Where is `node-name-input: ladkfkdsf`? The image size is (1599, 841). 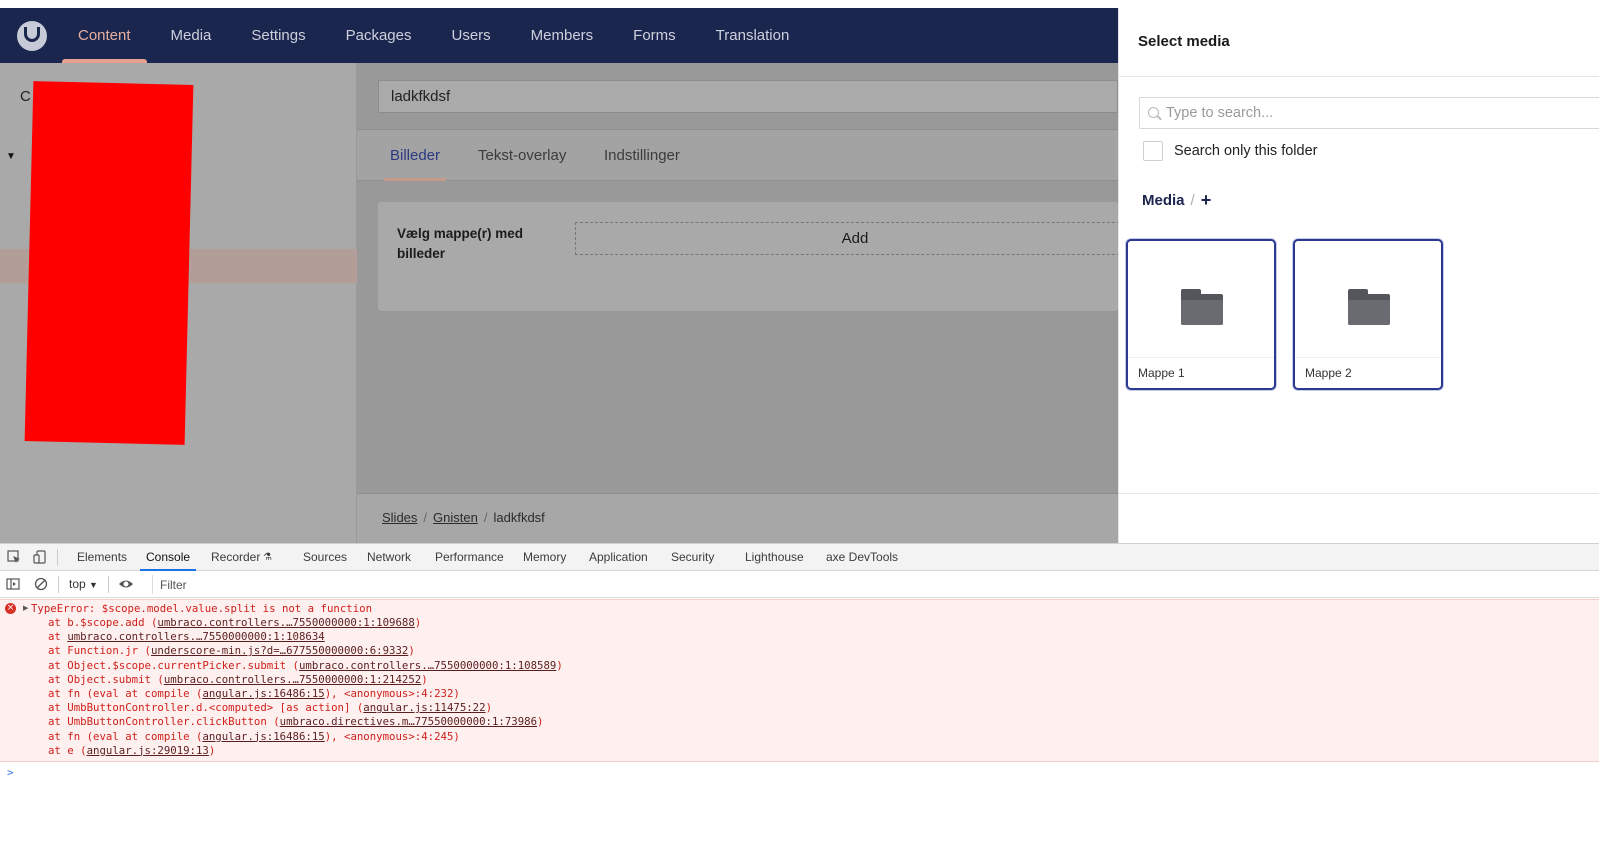
node-name-input: ladkfkdsf is located at coordinates (748, 96).